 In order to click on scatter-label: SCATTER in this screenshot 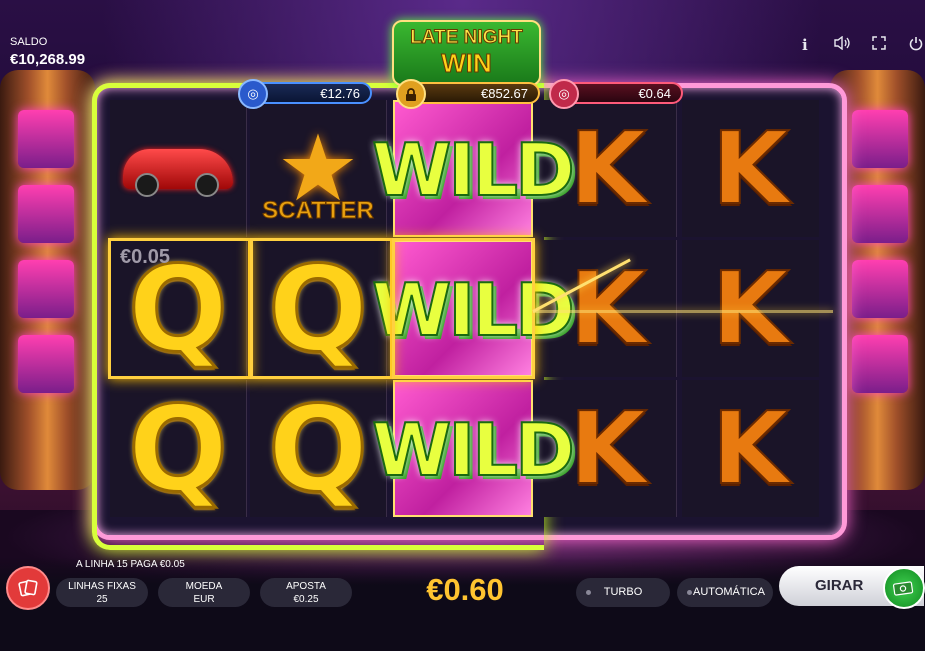, I will do `click(318, 211)`.